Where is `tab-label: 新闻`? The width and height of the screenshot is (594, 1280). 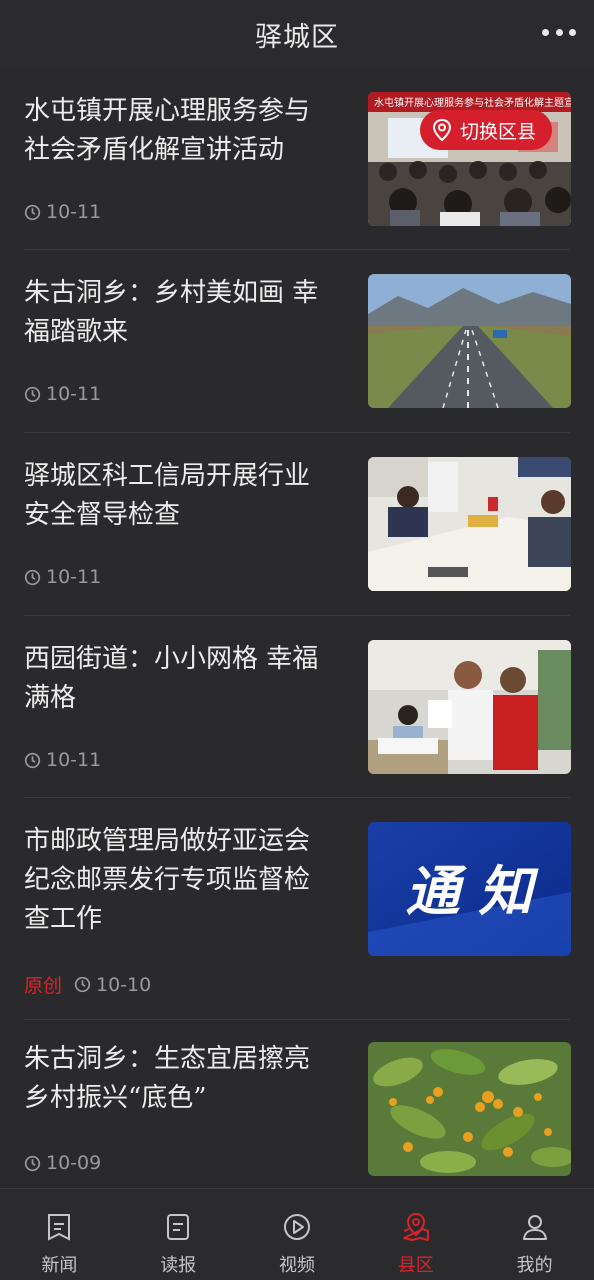 tab-label: 新闻 is located at coordinates (59, 1265).